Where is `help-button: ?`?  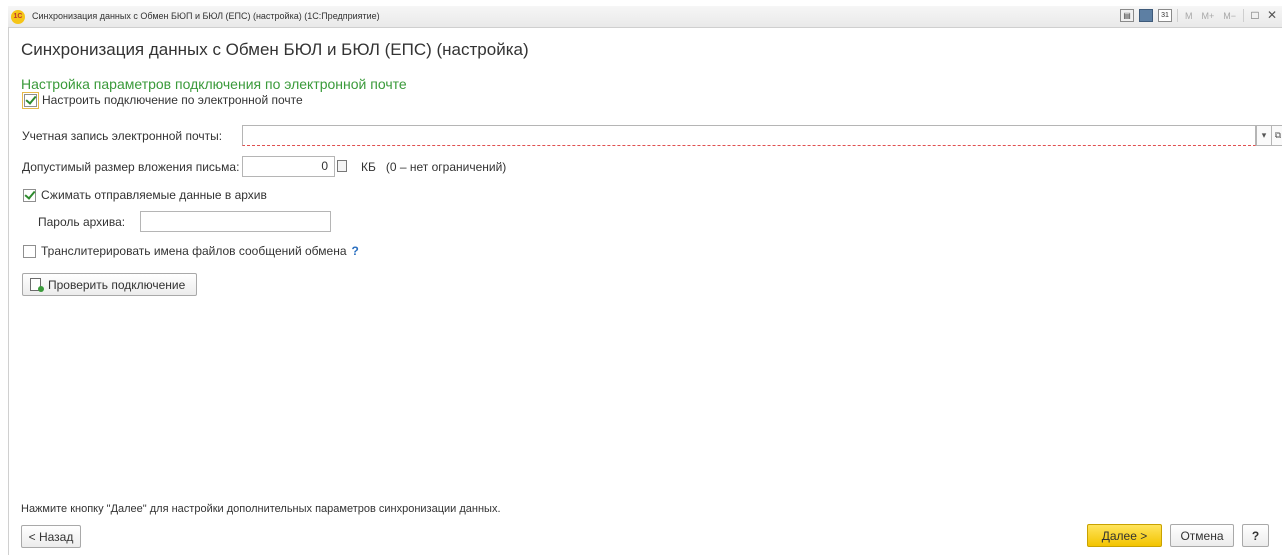 help-button: ? is located at coordinates (1255, 535).